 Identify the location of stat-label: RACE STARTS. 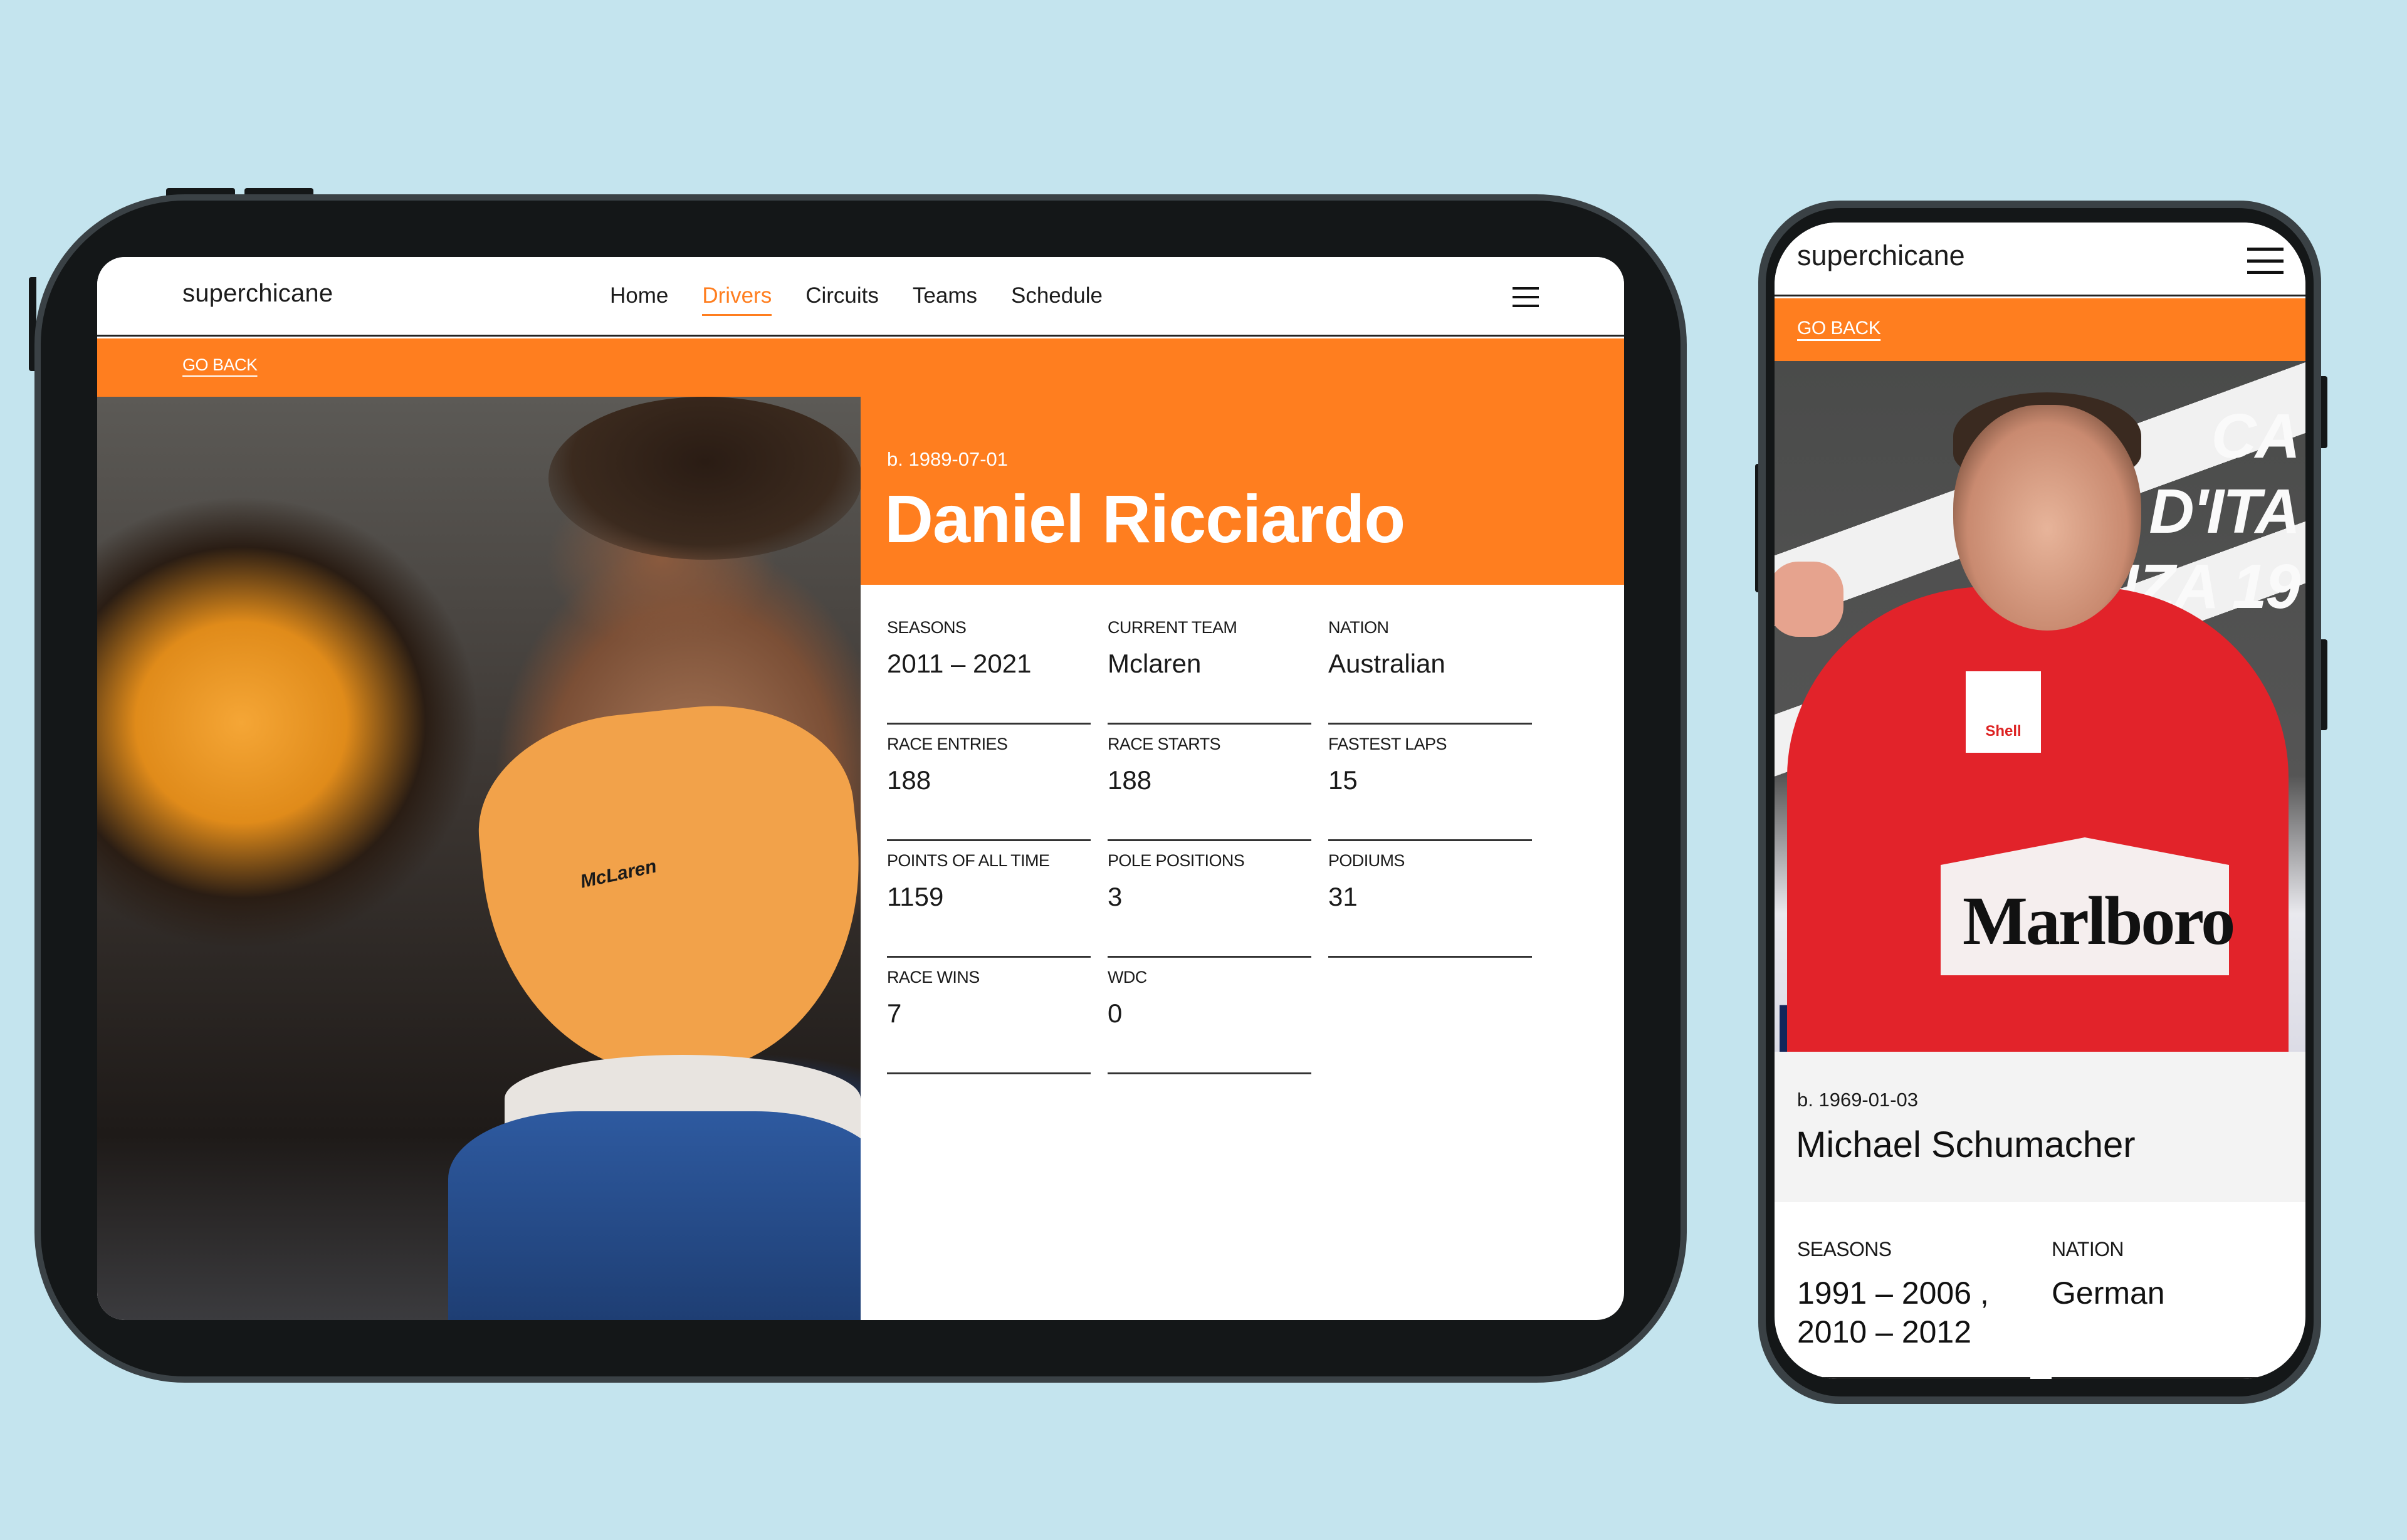
(1164, 744).